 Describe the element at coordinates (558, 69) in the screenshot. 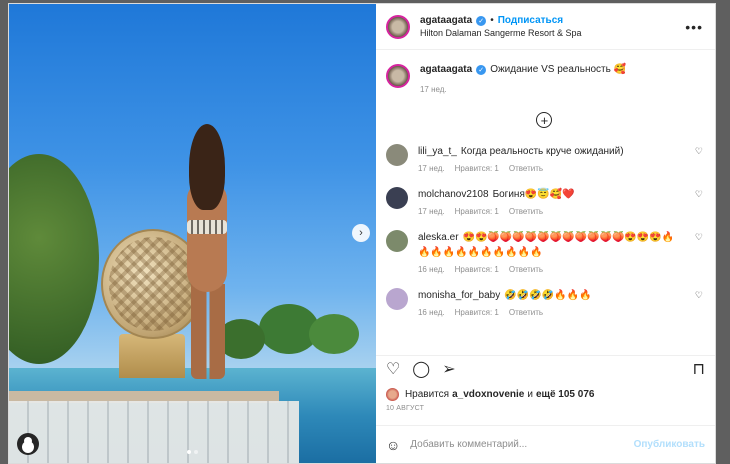

I see `caption-text: Ожидание VS реальность 🥰` at that location.